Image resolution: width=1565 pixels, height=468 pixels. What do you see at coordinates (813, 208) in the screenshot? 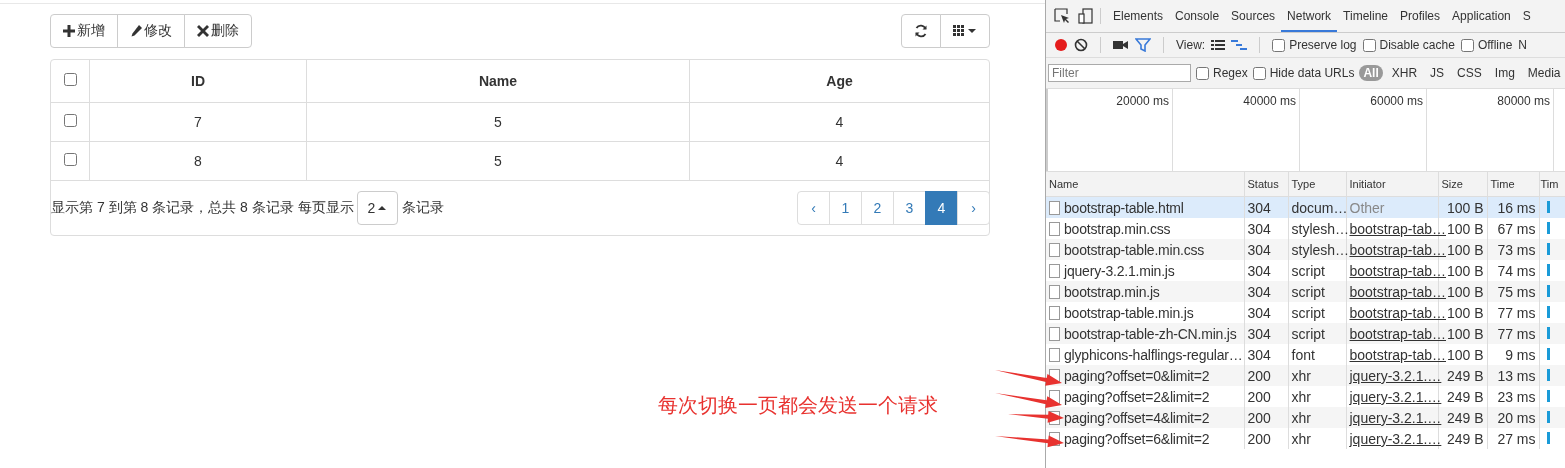
I see `previous-page-link: ‹` at bounding box center [813, 208].